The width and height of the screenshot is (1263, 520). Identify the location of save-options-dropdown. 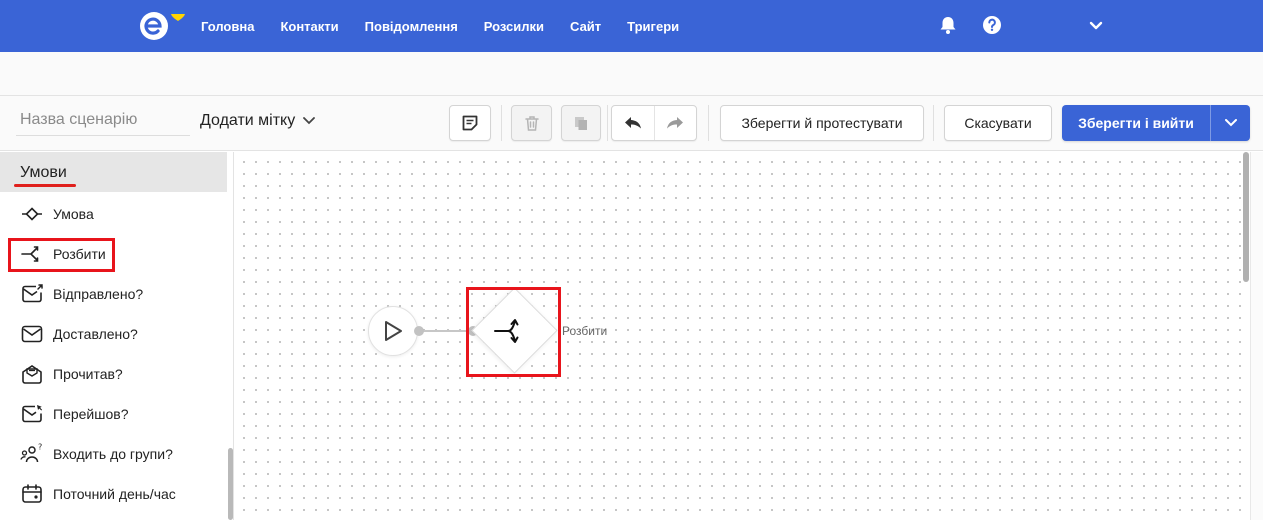
(1230, 123).